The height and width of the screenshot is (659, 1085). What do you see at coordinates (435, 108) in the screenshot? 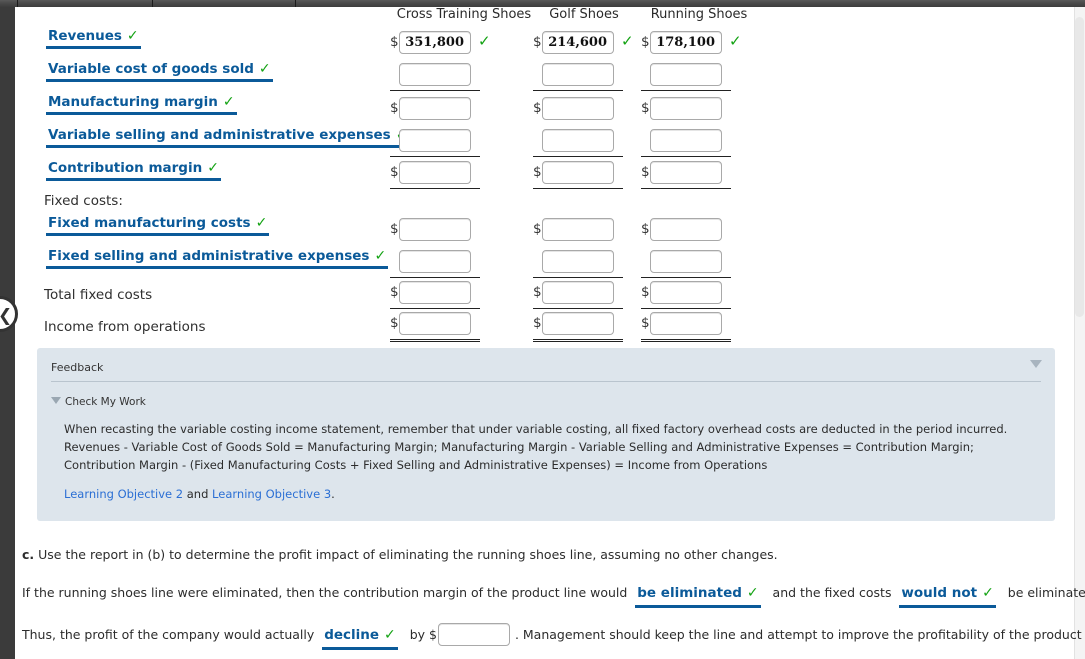
I see `input-manufacturing-margin-col0` at bounding box center [435, 108].